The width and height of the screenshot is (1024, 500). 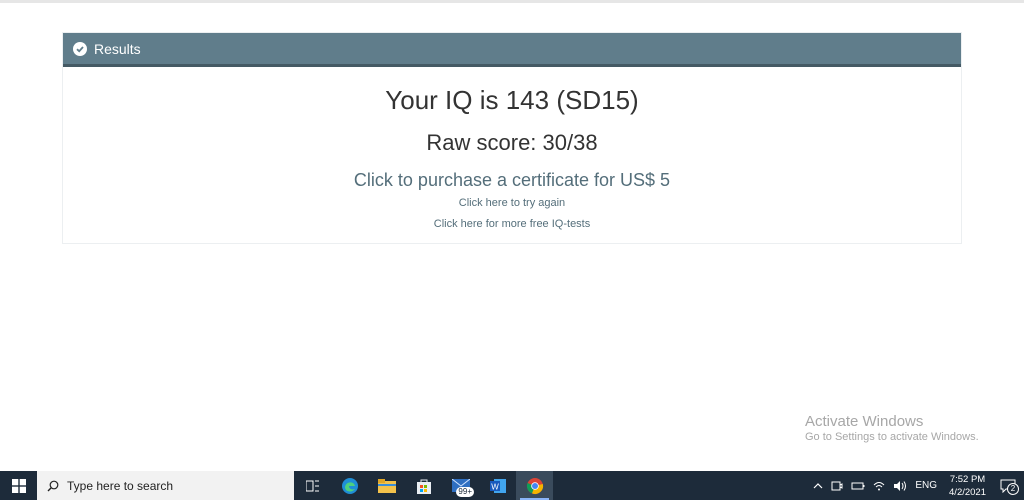 What do you see at coordinates (465, 492) in the screenshot?
I see `mail-unread-badge: 99+` at bounding box center [465, 492].